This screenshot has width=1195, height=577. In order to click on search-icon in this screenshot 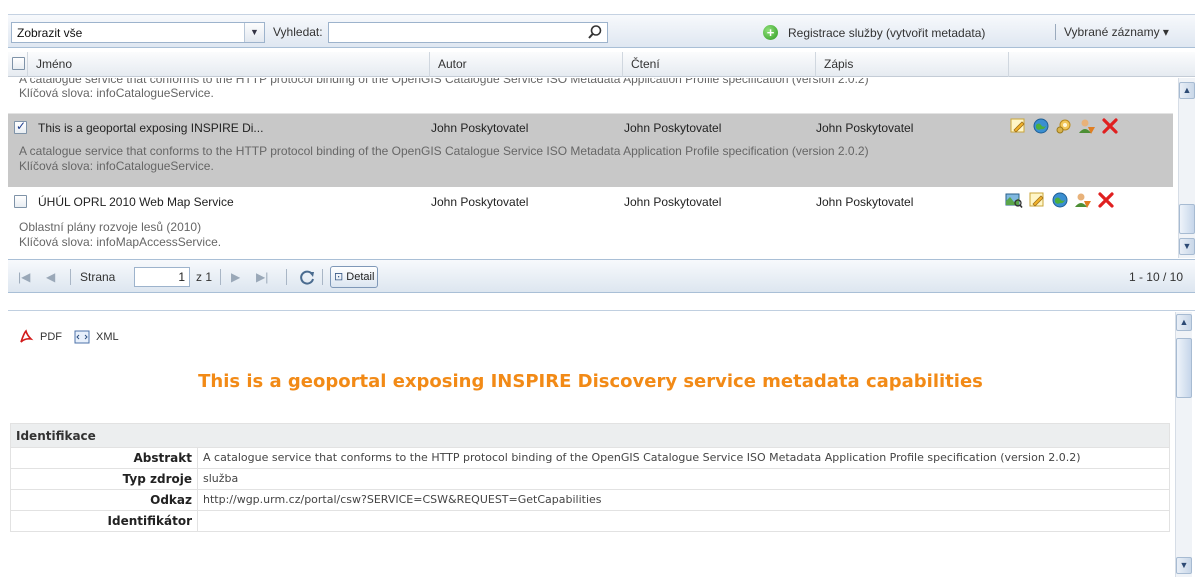, I will do `click(595, 32)`.